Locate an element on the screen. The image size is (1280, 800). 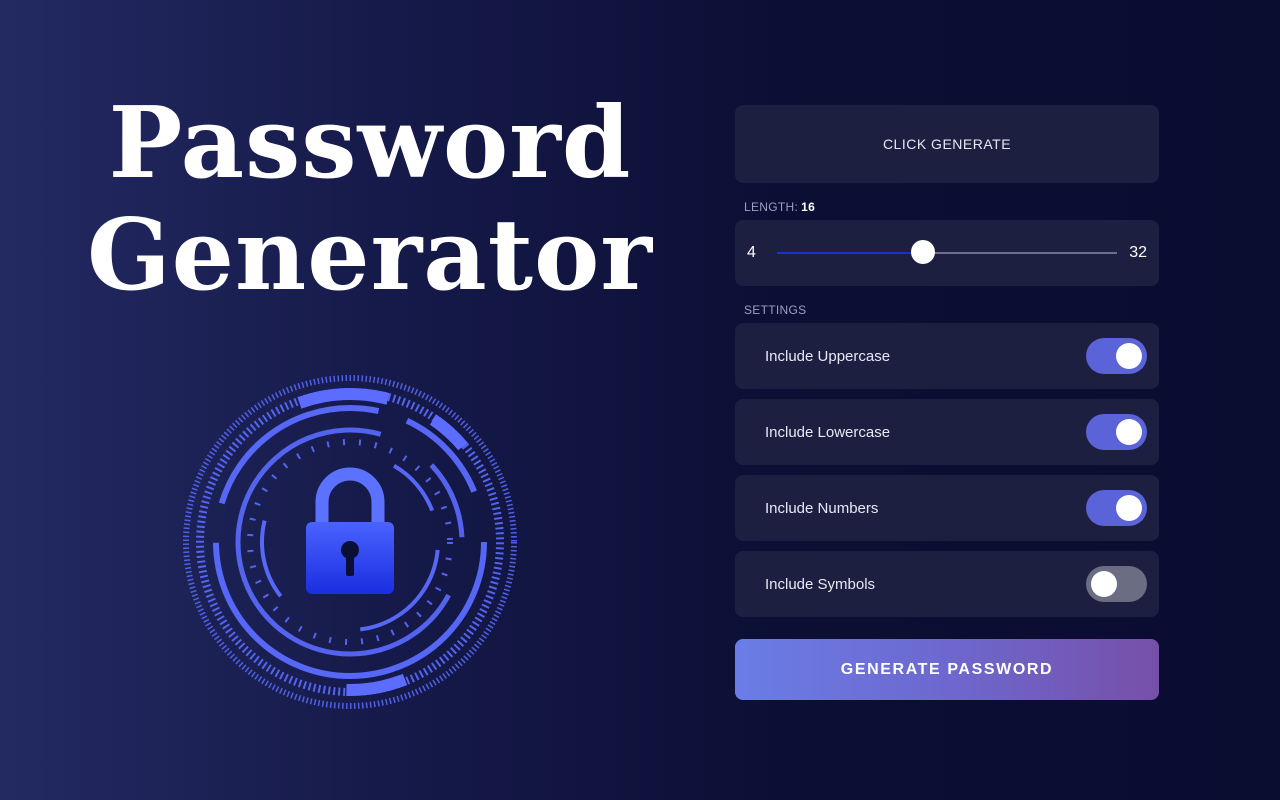
hero-title-line-2: Generator is located at coordinates (370, 255).